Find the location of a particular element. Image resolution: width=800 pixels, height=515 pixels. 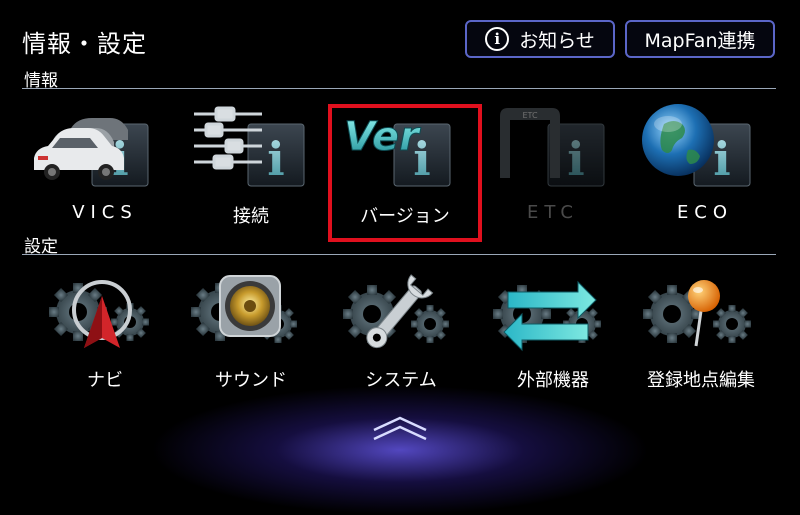

tile-etc: ETC ETC is located at coordinates (553, 164).